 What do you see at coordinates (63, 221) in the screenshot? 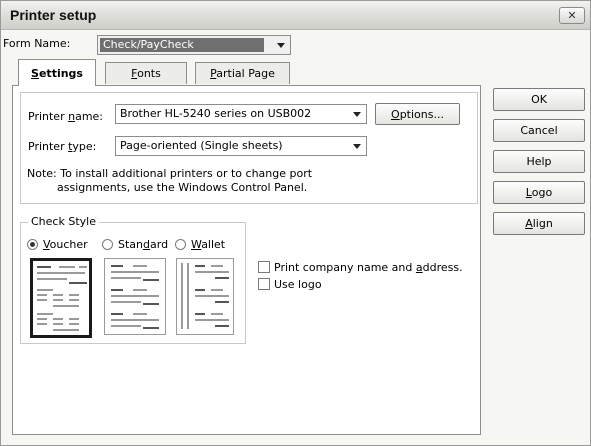
I see `check-style-label: Check Style` at bounding box center [63, 221].